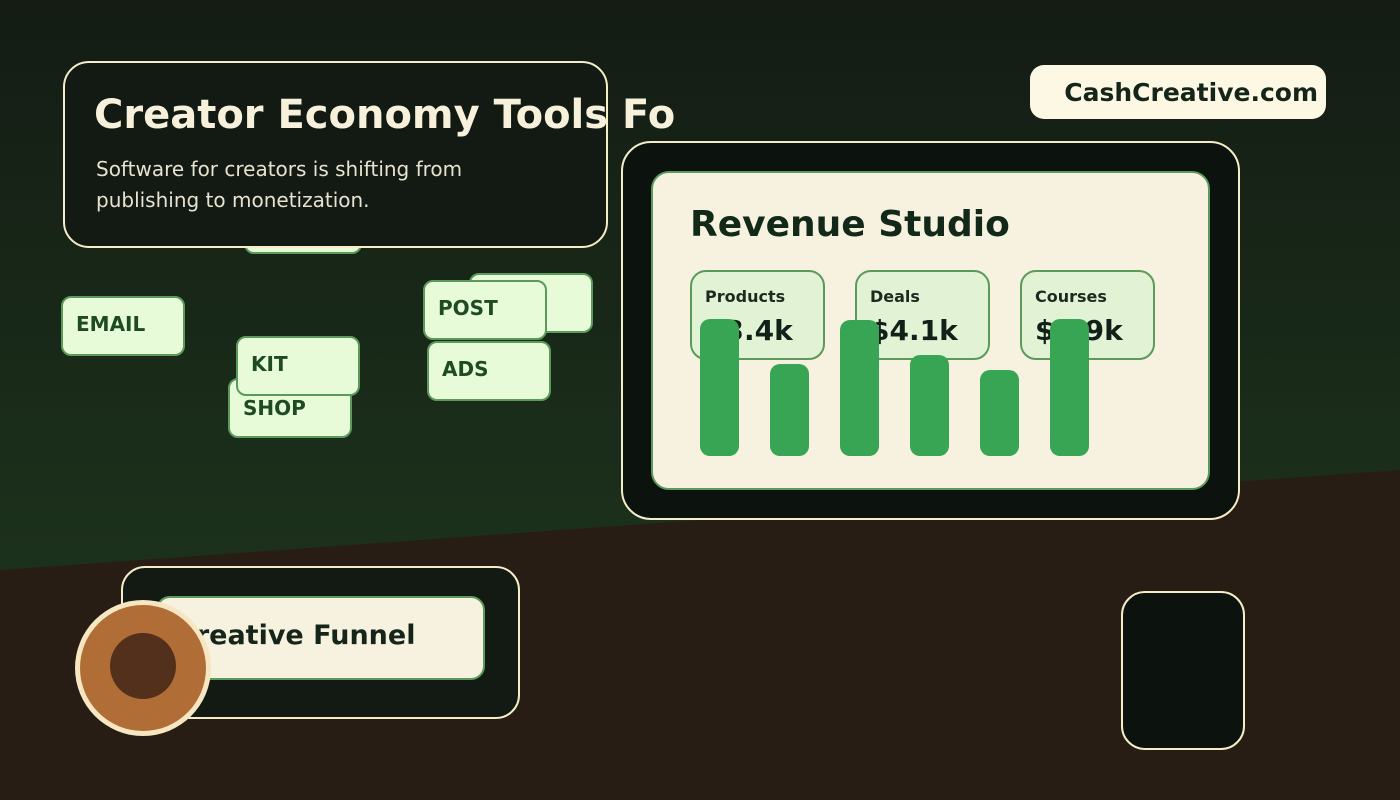 This screenshot has height=800, width=1400. I want to click on headline: Creator Economy Tools Fo, so click(385, 115).